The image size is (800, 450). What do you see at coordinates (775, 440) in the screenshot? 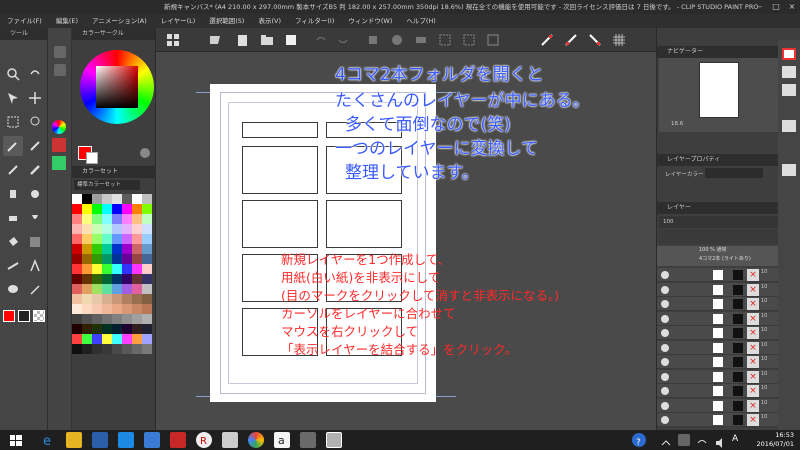
I see `system-clock: 16:53 2016/07/01` at bounding box center [775, 440].